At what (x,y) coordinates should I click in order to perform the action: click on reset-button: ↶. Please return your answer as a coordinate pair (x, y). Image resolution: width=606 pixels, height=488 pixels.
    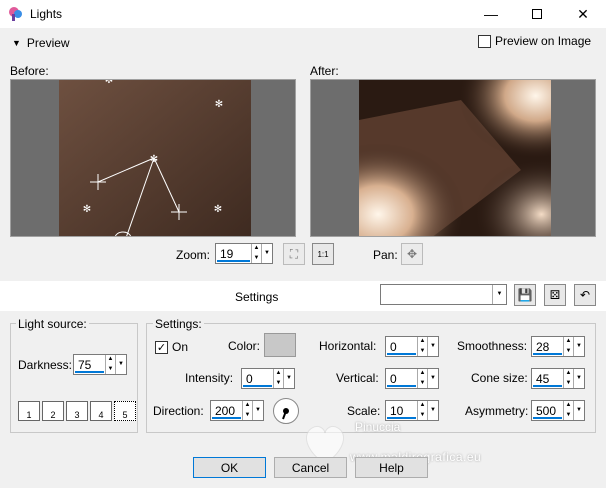
    Looking at the image, I should click on (585, 295).